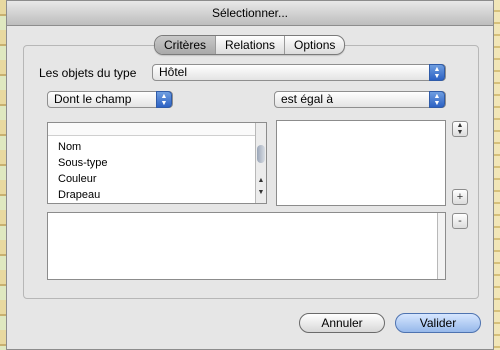 This screenshot has height=350, width=500. Describe the element at coordinates (79, 195) in the screenshot. I see `list-item: Drapeau` at that location.